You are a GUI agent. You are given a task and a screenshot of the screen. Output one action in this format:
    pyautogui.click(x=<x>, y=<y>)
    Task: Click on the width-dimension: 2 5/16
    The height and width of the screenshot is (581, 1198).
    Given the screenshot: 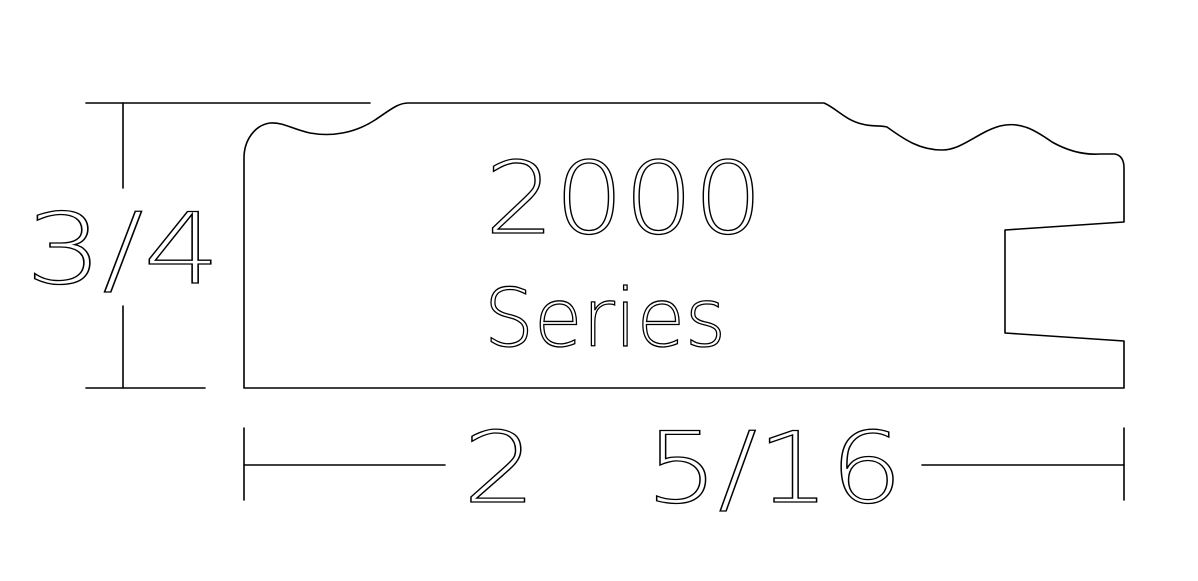 What is the action you would take?
    pyautogui.click(x=684, y=469)
    